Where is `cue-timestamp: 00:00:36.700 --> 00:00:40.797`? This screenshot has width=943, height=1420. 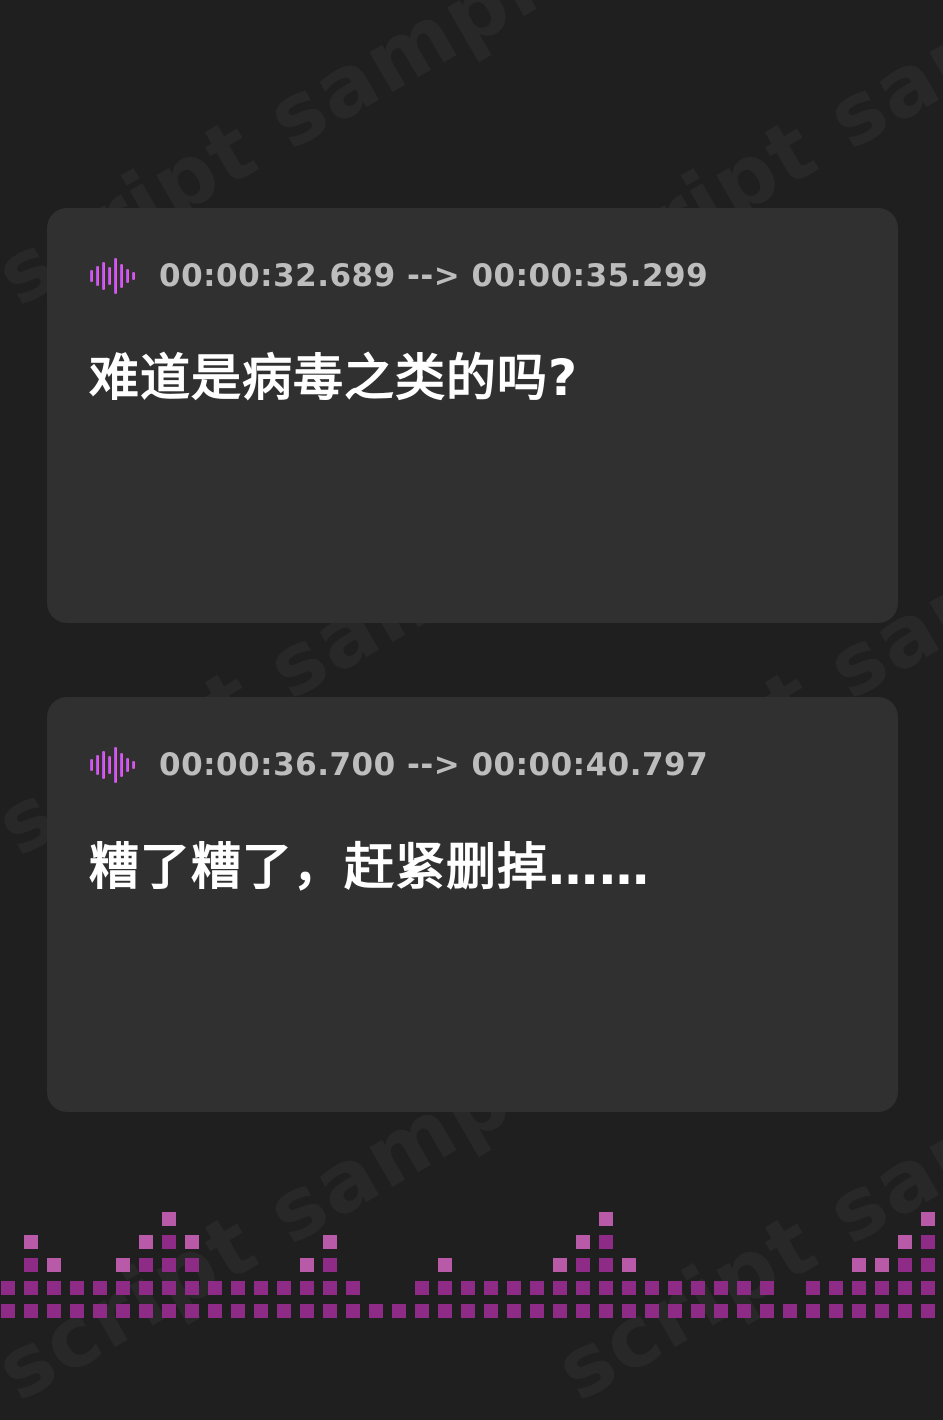
cue-timestamp: 00:00:36.700 --> 00:00:40.797 is located at coordinates (434, 765).